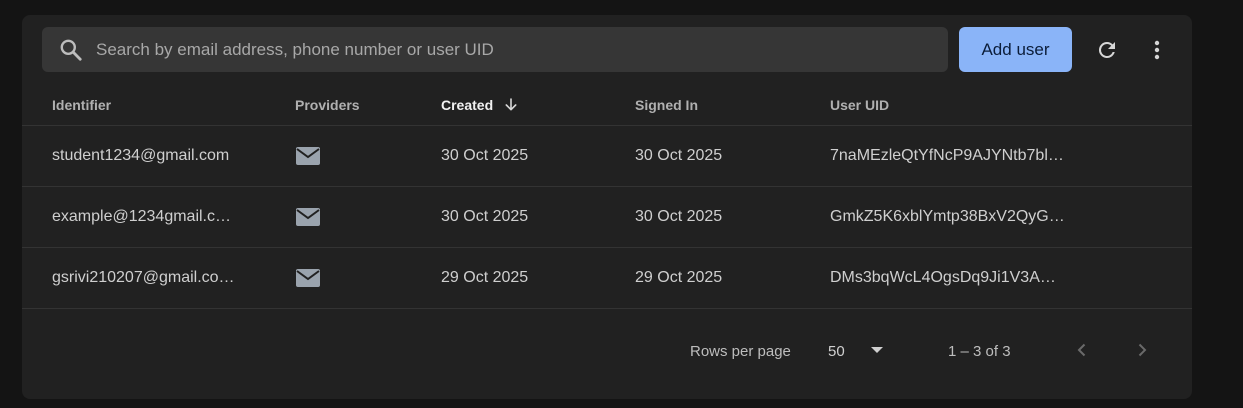 The width and height of the screenshot is (1243, 408). Describe the element at coordinates (516, 49) in the screenshot. I see `search-input` at that location.